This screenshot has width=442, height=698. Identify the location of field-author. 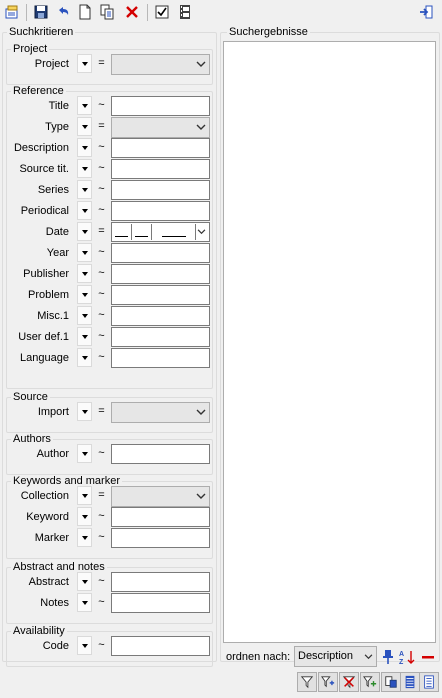
(160, 454).